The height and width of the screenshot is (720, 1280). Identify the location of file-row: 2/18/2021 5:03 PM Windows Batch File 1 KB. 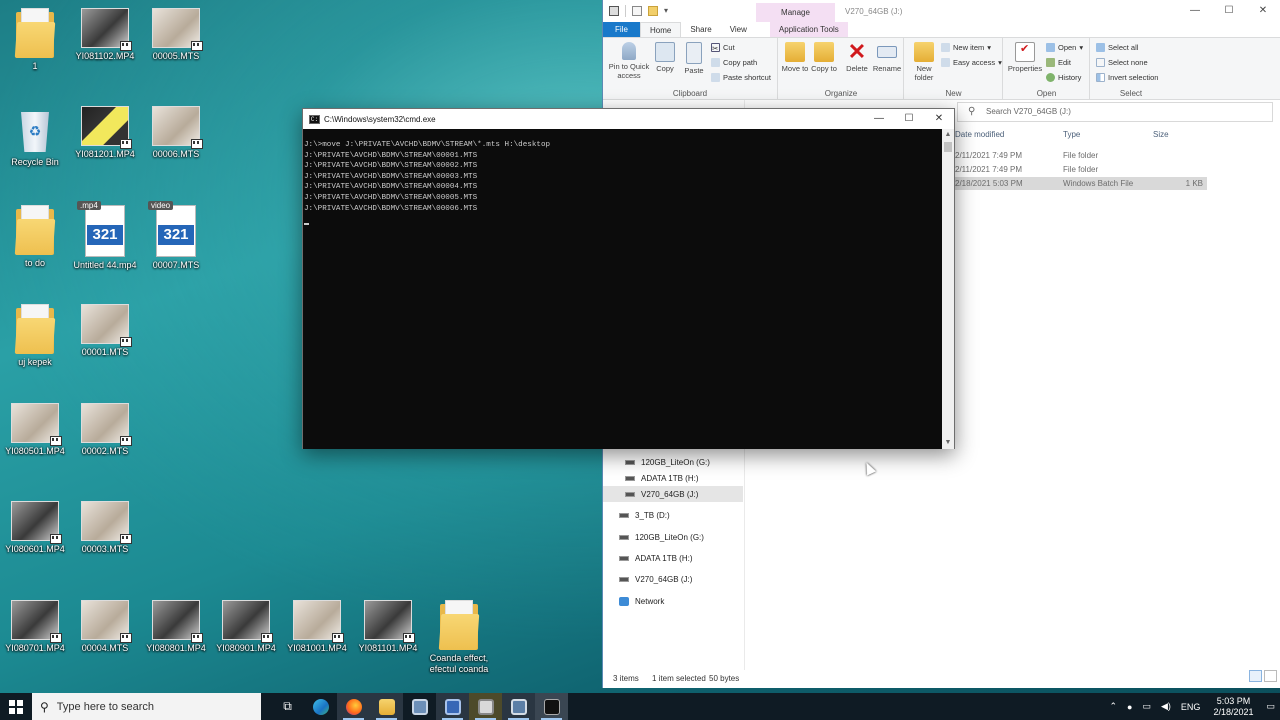
(1081, 183).